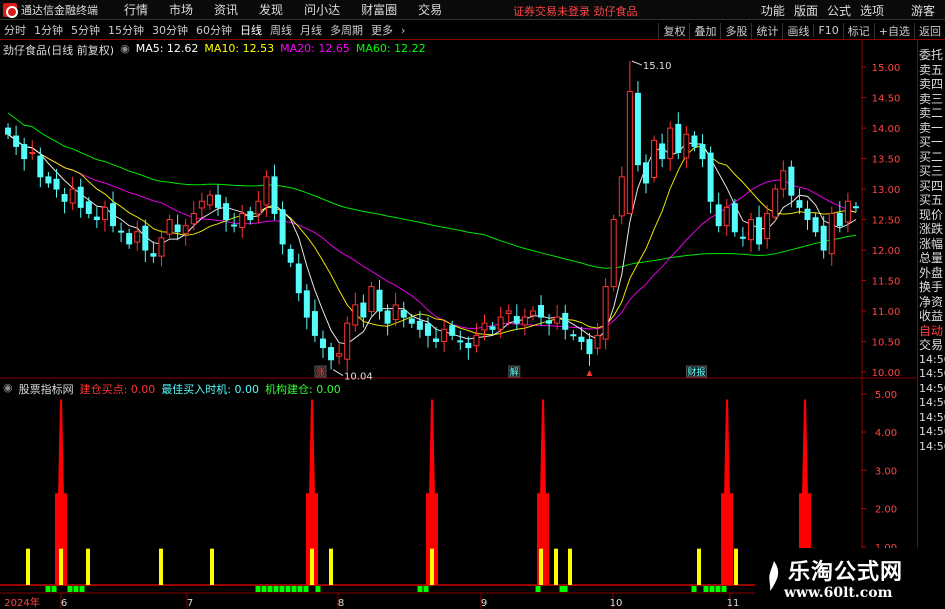 This screenshot has width=945, height=609. I want to click on menu-function: 功能, so click(773, 10).